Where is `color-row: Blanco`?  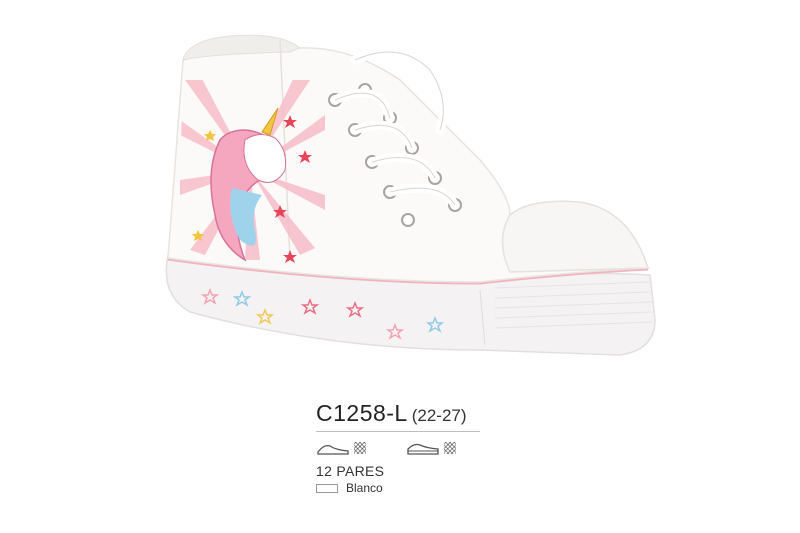
color-row: Blanco is located at coordinates (406, 488).